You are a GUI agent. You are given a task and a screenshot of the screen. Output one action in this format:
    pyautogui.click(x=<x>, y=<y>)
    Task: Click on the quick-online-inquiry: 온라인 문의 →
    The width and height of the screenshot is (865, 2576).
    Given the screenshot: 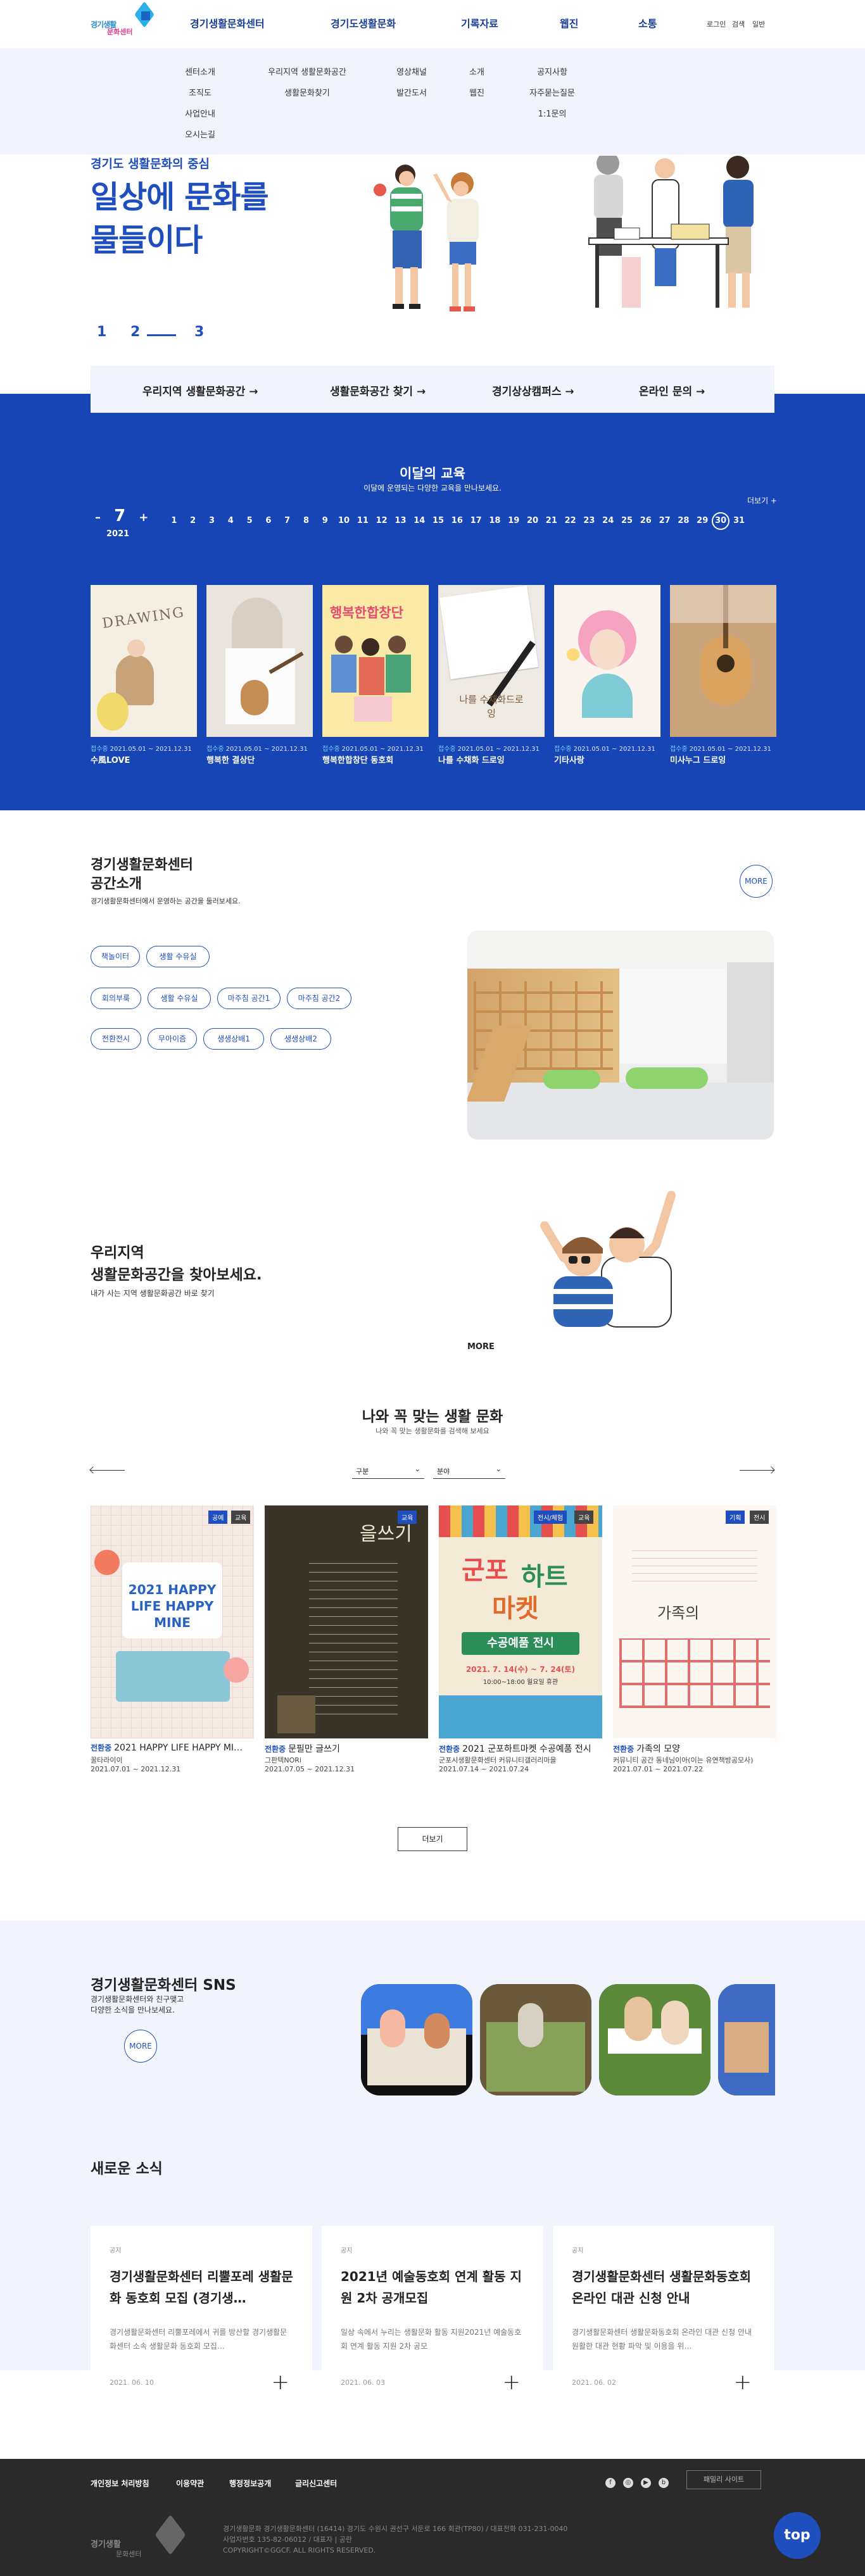 What is the action you would take?
    pyautogui.click(x=672, y=390)
    